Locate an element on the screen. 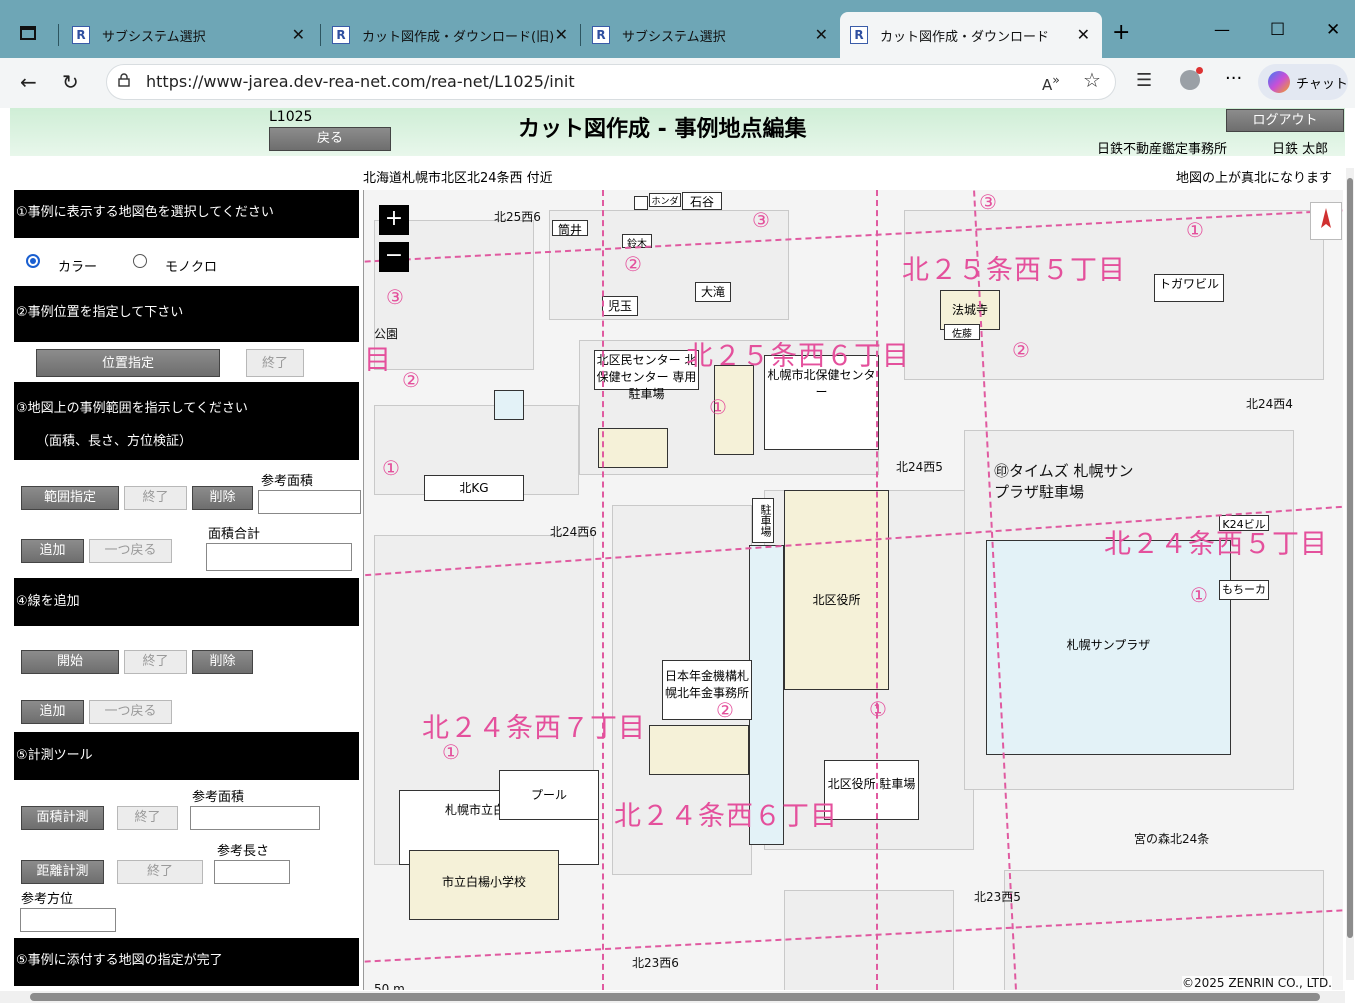 This screenshot has height=1005, width=1355. browser-tab-2: R カット図作成・ダウンロード(旧) ✕ is located at coordinates (451, 35).